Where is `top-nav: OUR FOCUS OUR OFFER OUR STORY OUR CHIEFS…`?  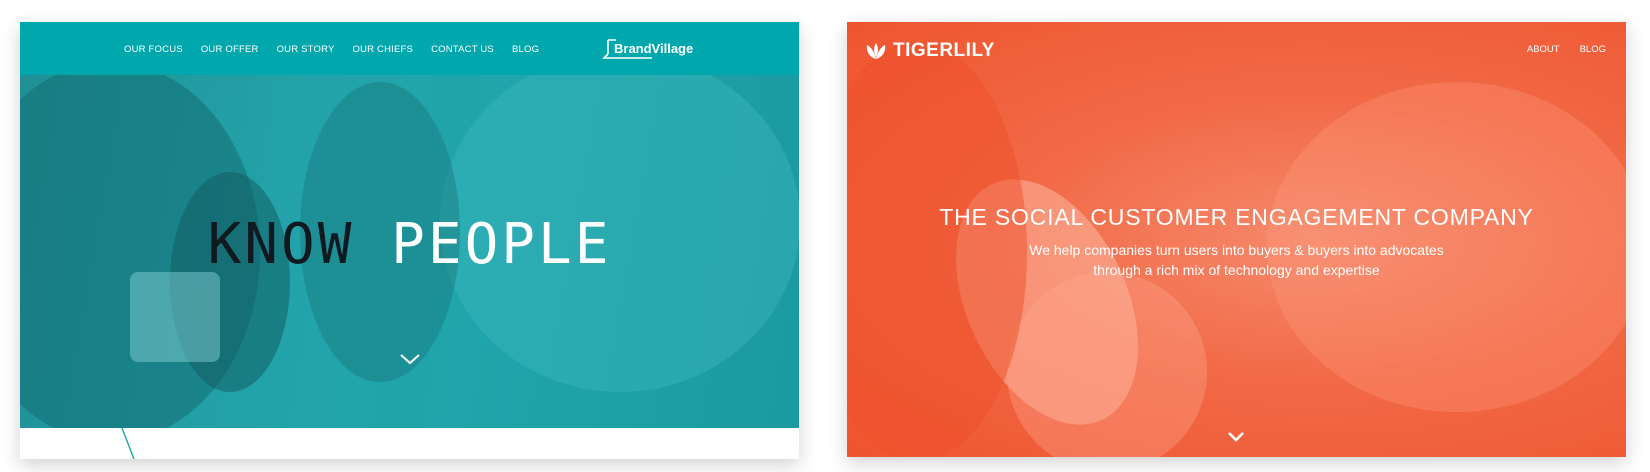 top-nav: OUR FOCUS OUR OFFER OUR STORY OUR CHIEFS… is located at coordinates (409, 48).